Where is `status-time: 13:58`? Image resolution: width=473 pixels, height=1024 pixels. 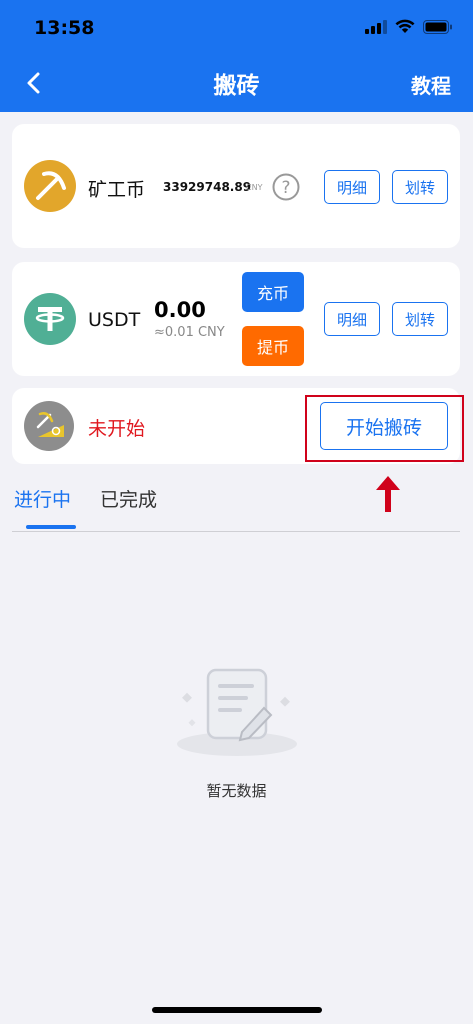
status-time: 13:58 is located at coordinates (64, 28).